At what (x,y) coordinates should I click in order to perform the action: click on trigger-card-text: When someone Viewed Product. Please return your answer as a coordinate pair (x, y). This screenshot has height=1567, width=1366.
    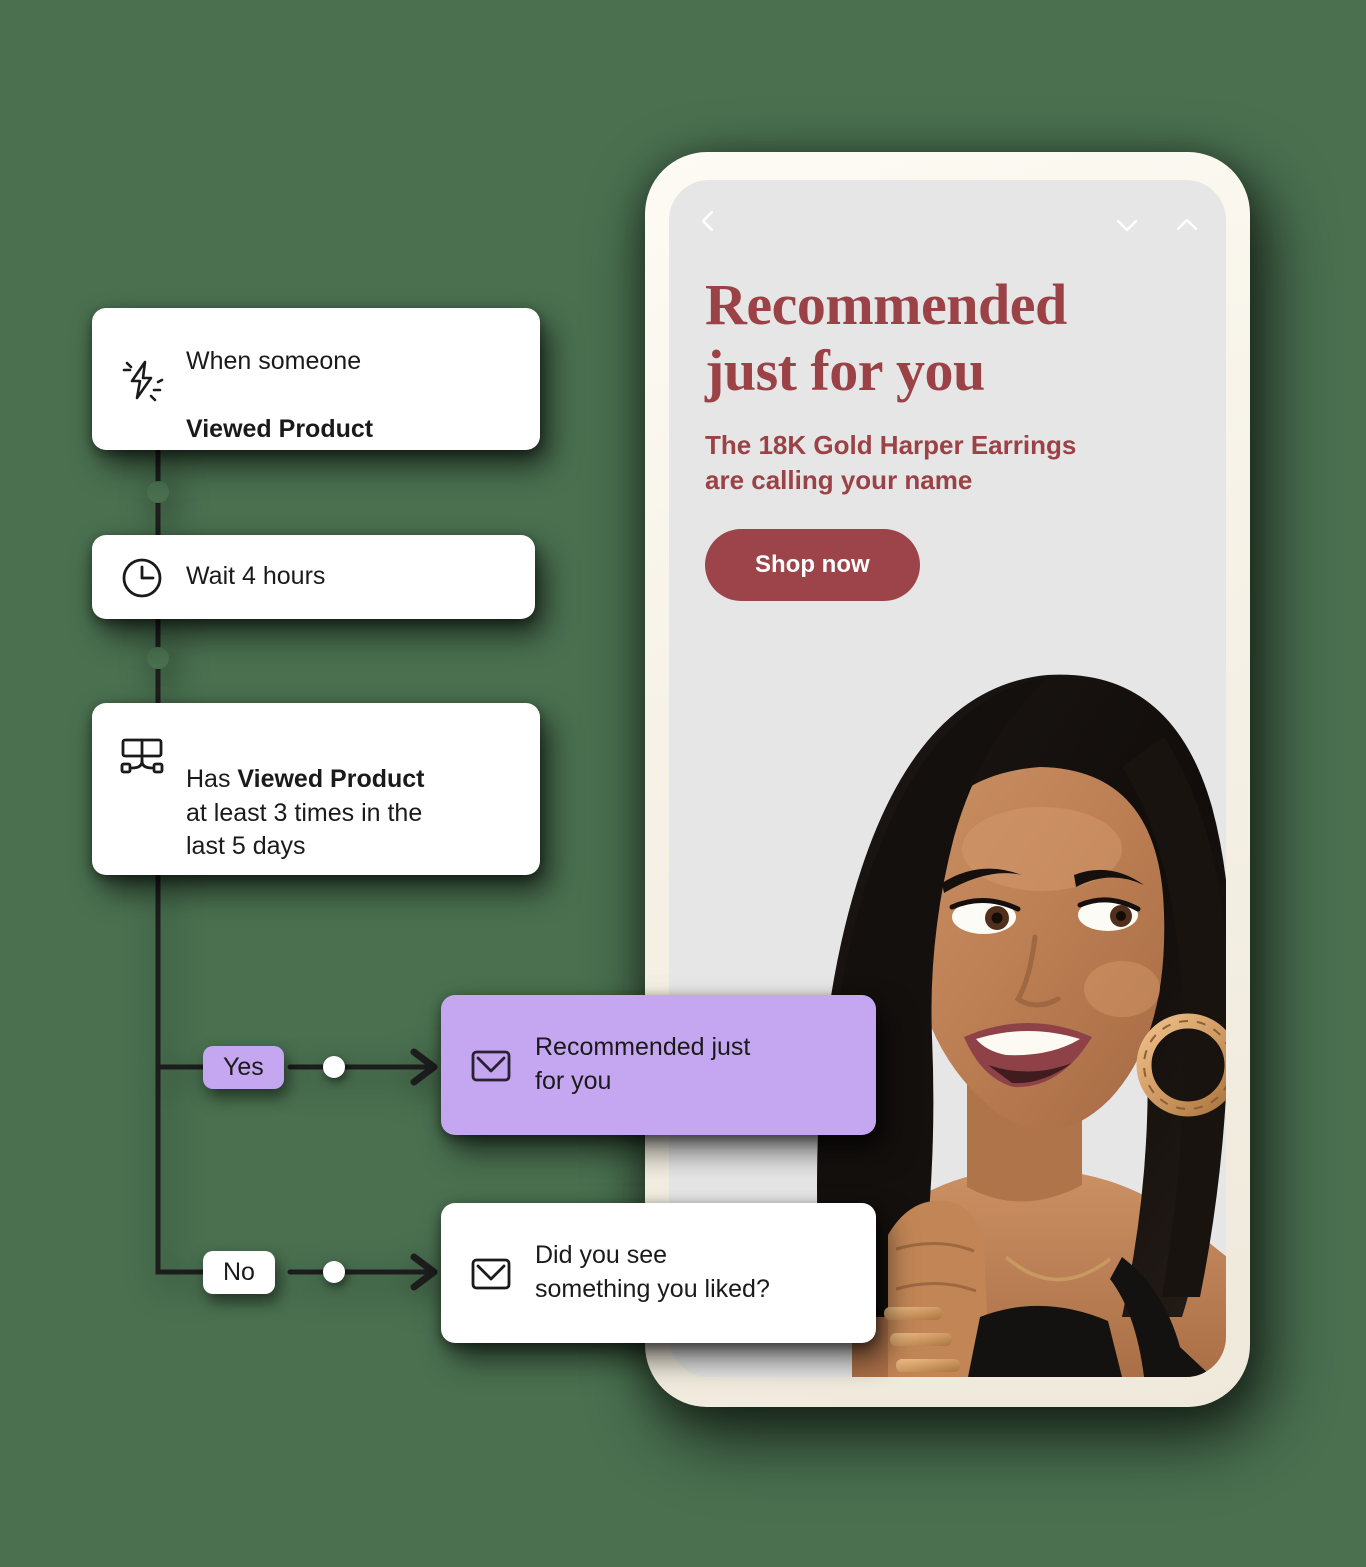
    Looking at the image, I should click on (279, 379).